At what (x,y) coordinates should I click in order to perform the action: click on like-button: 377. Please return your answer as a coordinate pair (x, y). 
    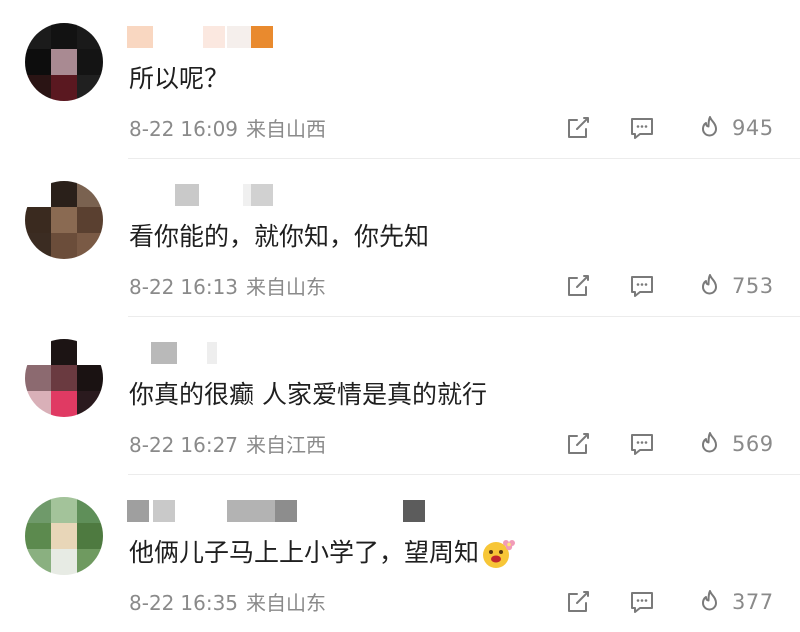
    Looking at the image, I should click on (735, 602).